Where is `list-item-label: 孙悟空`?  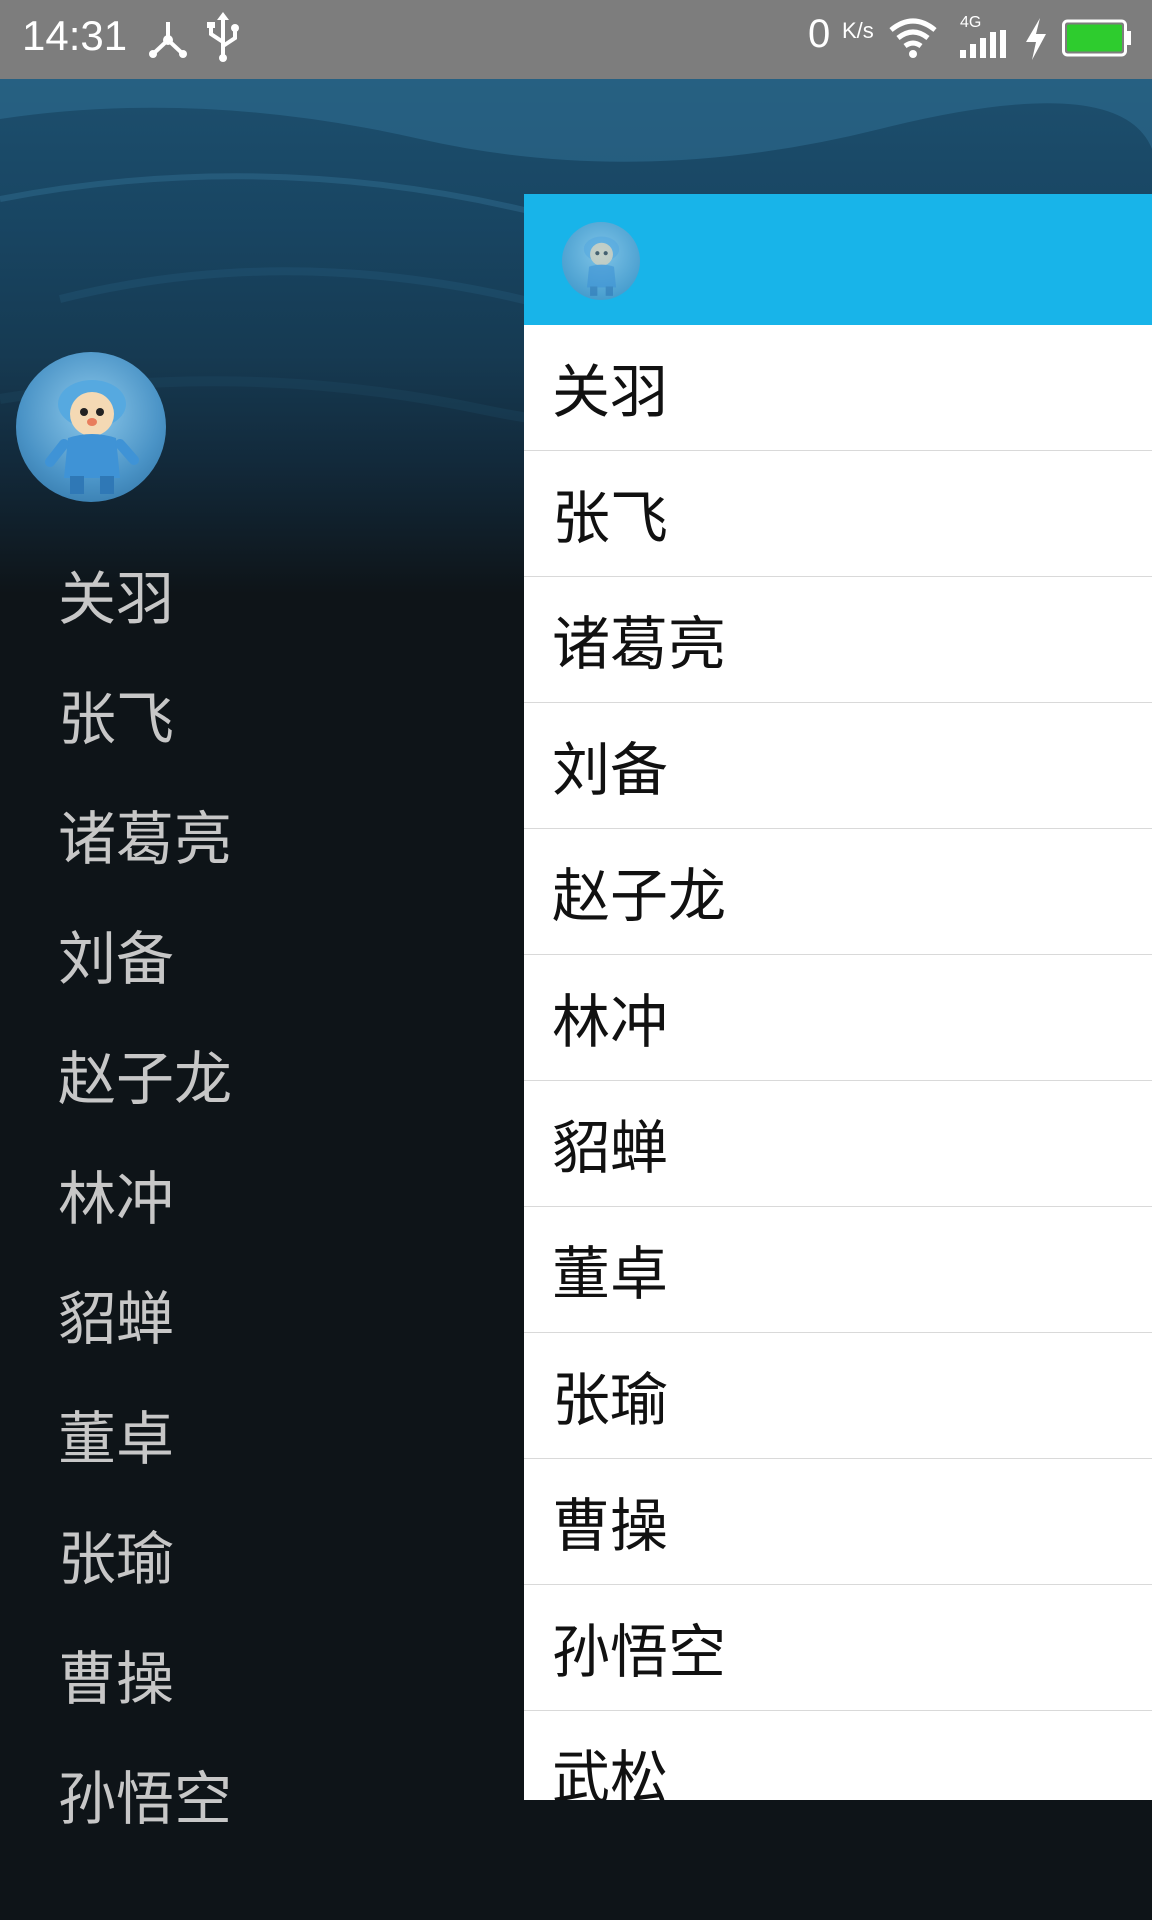
list-item-label: 孙悟空 is located at coordinates (639, 1652).